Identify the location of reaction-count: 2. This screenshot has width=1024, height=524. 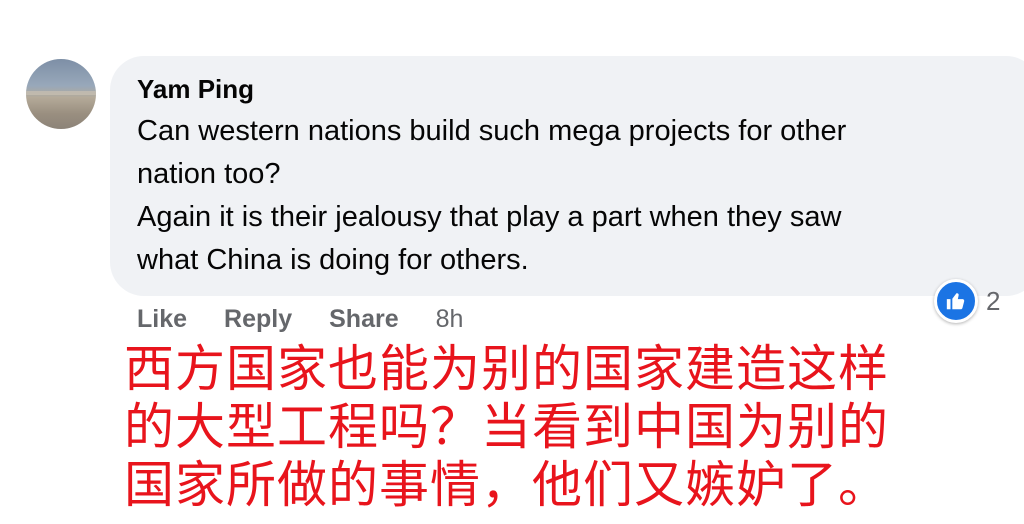
(993, 300).